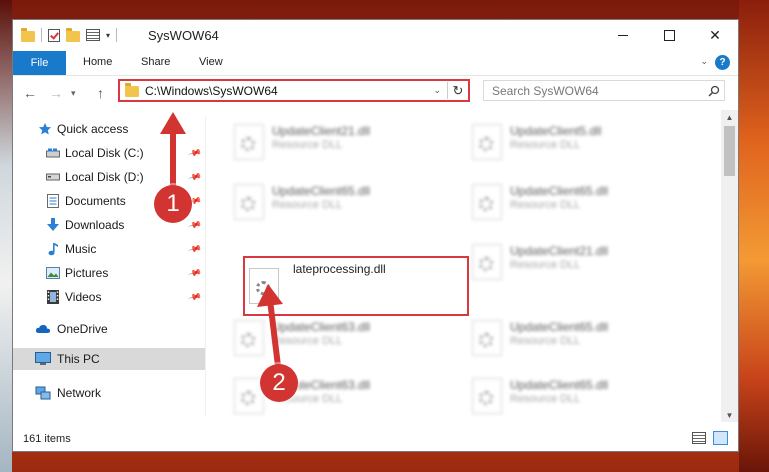 The height and width of the screenshot is (472, 769). What do you see at coordinates (173, 204) in the screenshot?
I see `step-badge-1: 1` at bounding box center [173, 204].